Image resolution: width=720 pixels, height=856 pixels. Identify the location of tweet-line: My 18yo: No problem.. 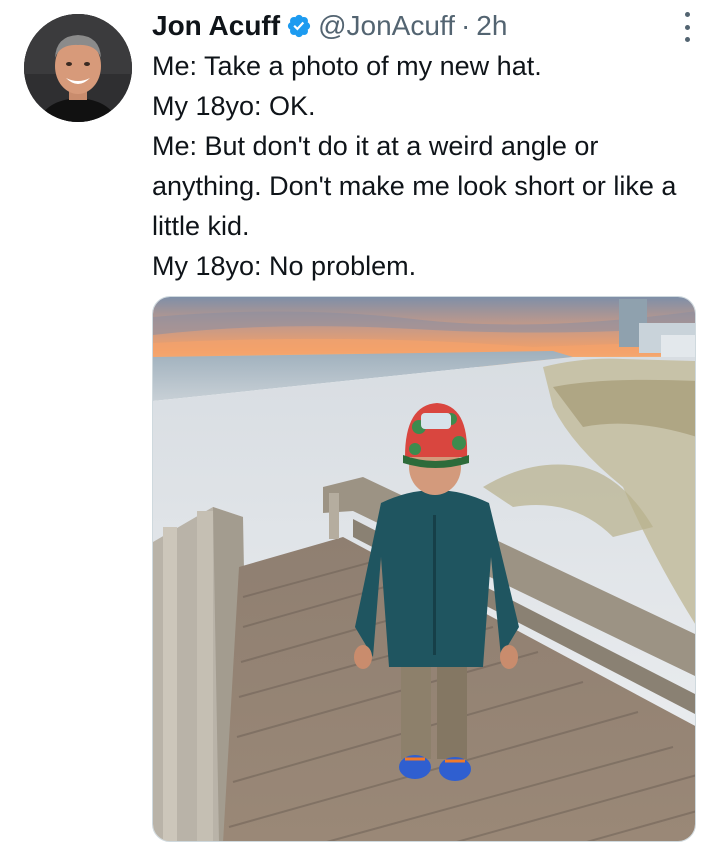
(284, 266).